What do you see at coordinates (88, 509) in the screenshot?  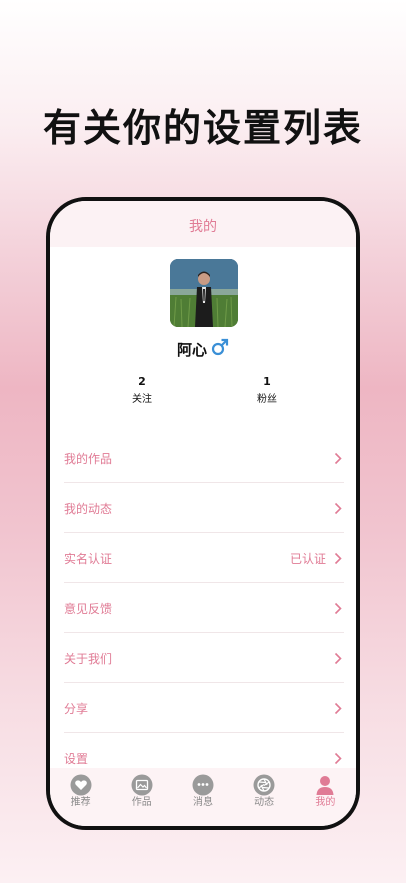 I see `menu-item-label: 我的动态` at bounding box center [88, 509].